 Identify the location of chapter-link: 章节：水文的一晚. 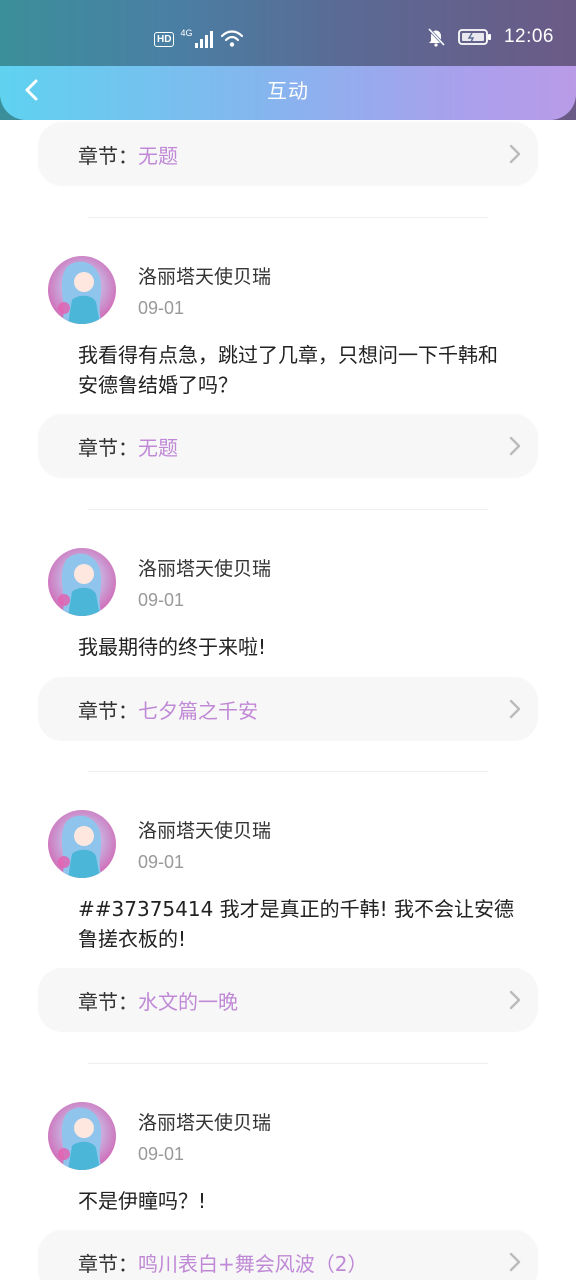
(288, 1000).